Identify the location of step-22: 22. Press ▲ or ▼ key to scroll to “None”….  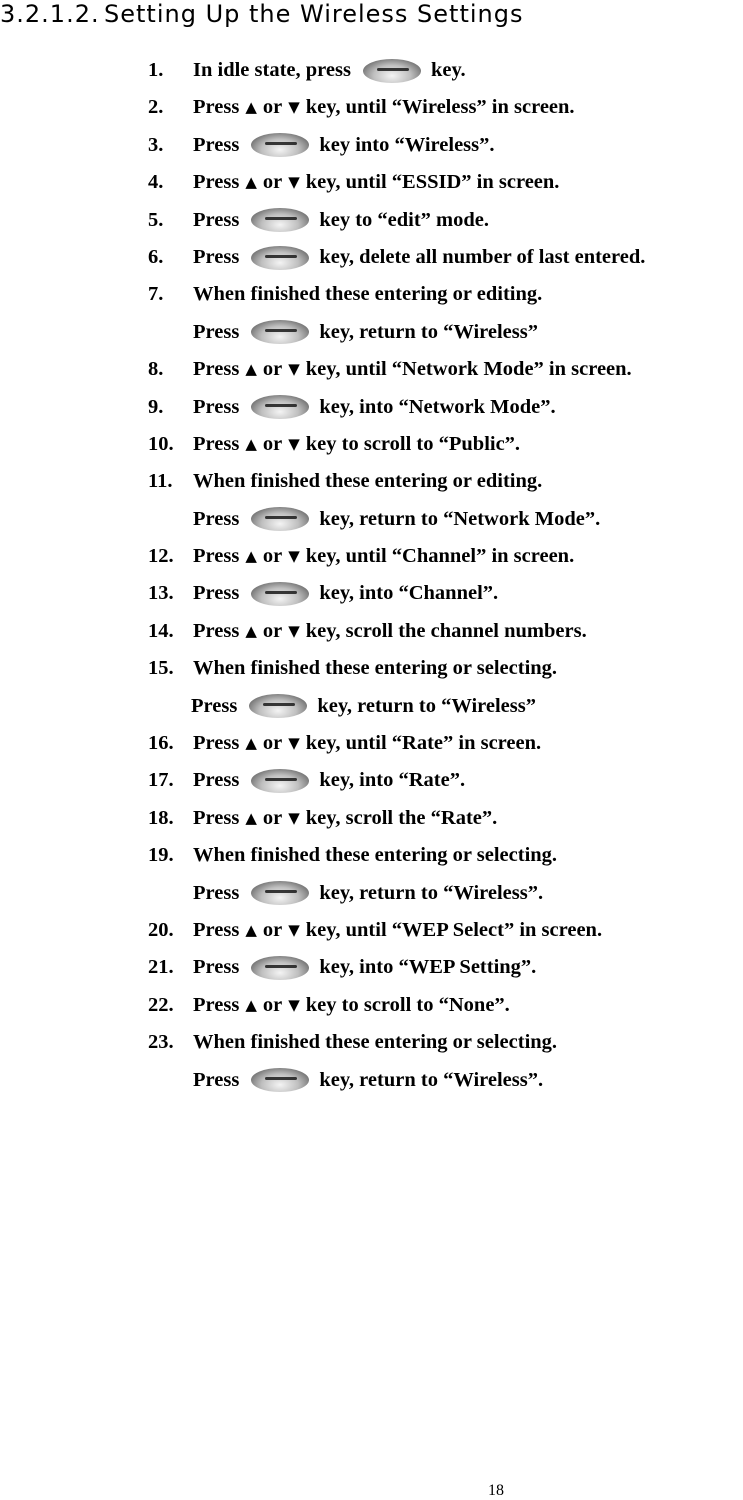
(445, 1005).